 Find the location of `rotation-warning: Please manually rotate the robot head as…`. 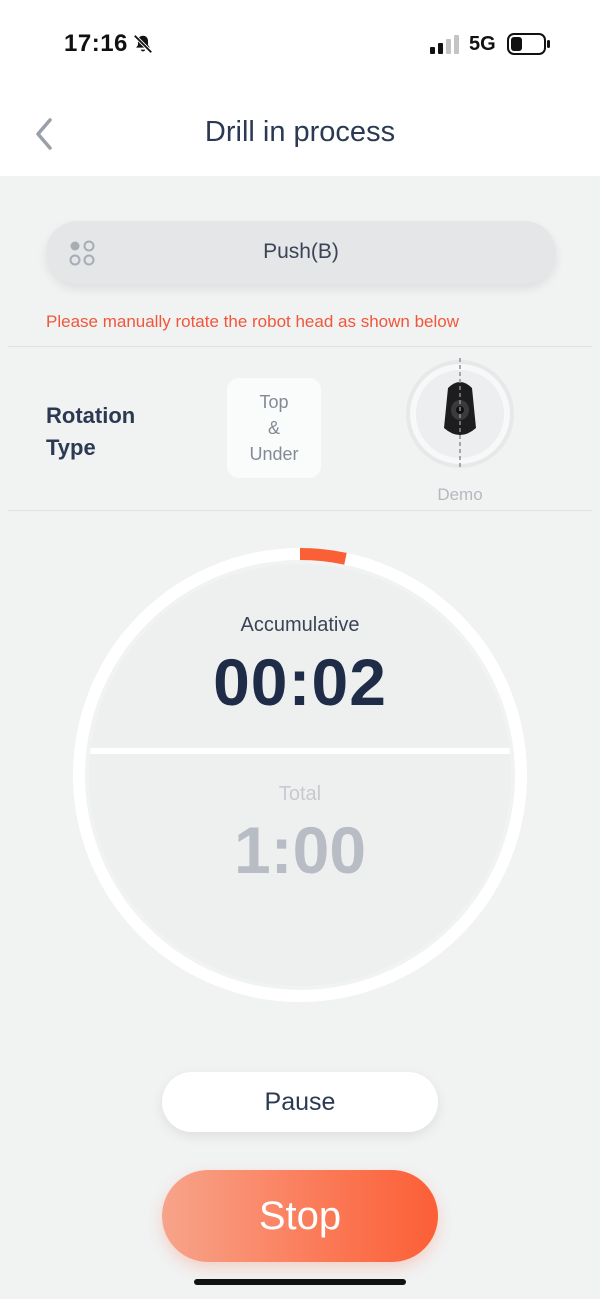

rotation-warning: Please manually rotate the robot head as… is located at coordinates (252, 321).